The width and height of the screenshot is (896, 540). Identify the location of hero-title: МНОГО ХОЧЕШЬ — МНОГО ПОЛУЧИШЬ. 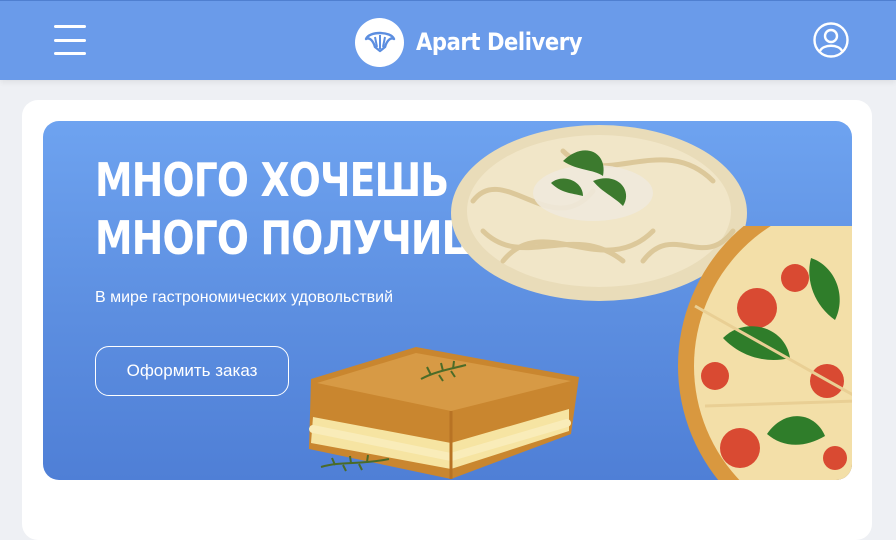
(305, 209).